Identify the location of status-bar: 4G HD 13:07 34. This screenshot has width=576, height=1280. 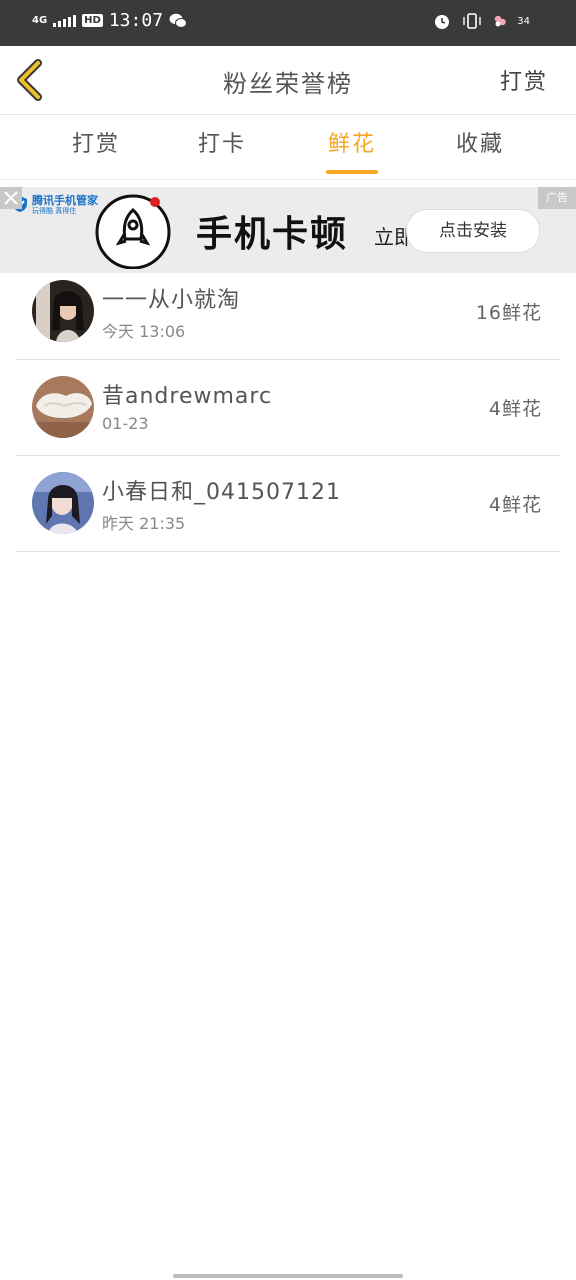
(288, 23).